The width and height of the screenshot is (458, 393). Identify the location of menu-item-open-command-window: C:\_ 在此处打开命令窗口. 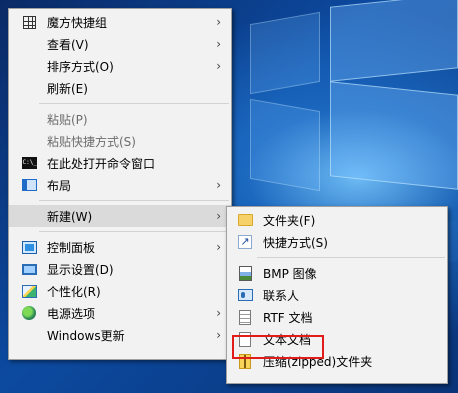
(120, 163).